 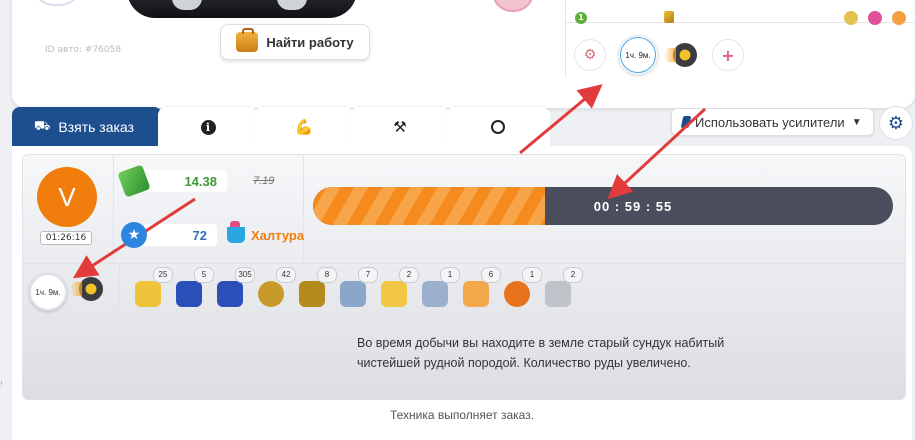 What do you see at coordinates (247, 40) in the screenshot?
I see `suitcase-icon` at bounding box center [247, 40].